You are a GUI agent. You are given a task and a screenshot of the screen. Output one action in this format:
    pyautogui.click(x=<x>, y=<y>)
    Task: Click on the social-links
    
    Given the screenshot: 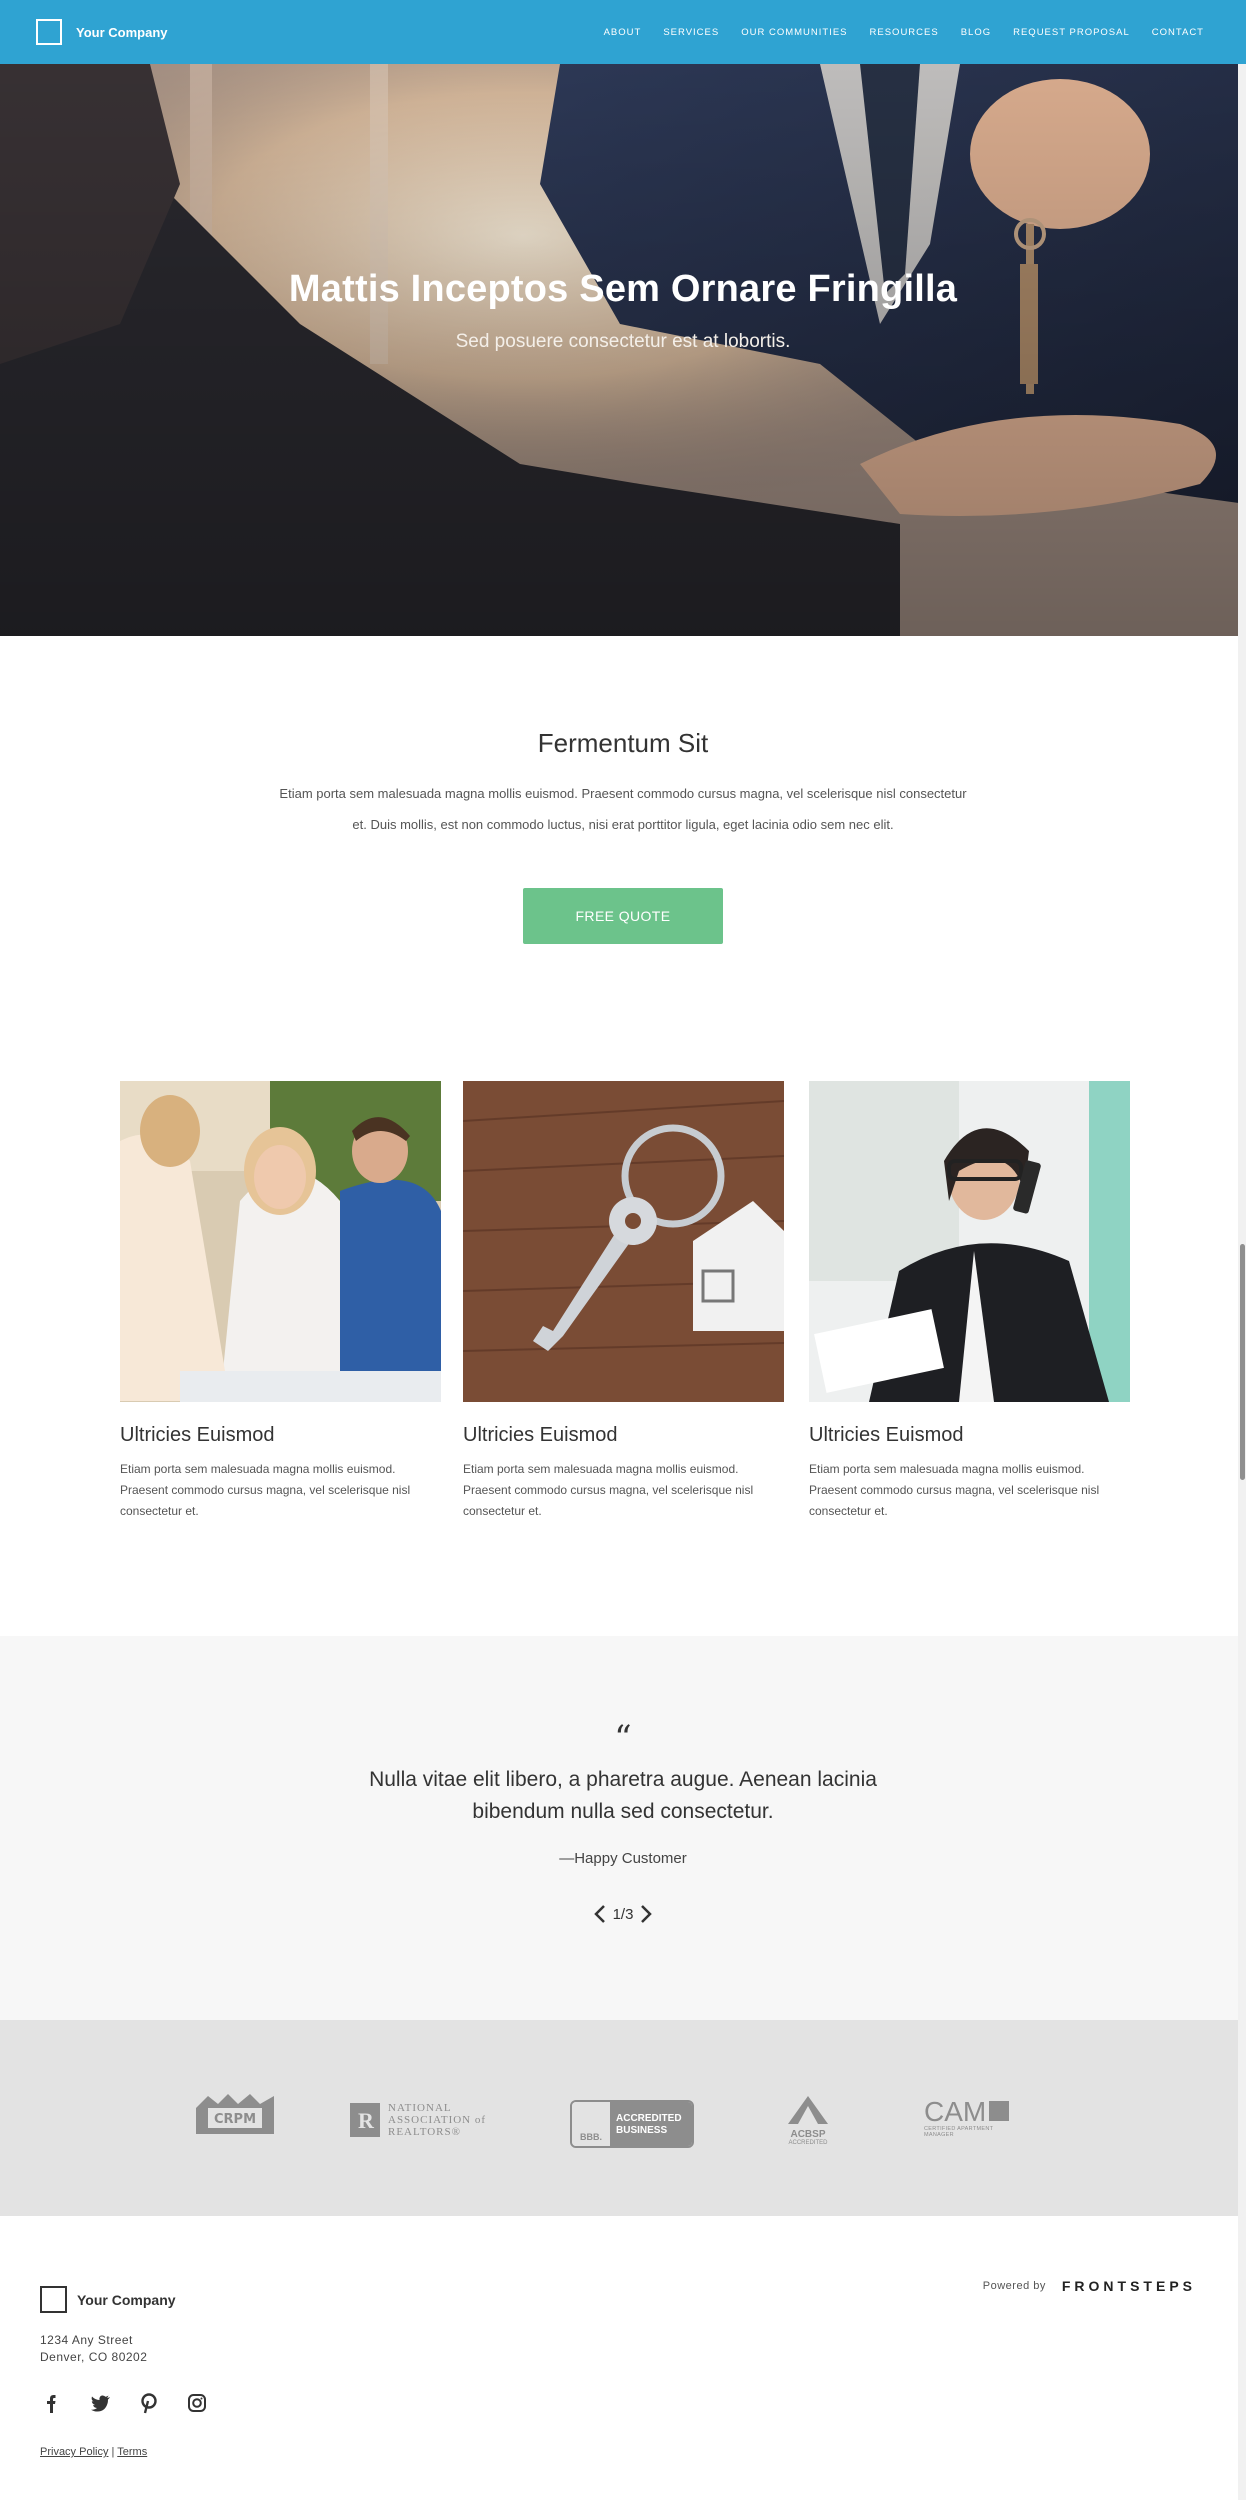 What is the action you would take?
    pyautogui.click(x=125, y=2403)
    